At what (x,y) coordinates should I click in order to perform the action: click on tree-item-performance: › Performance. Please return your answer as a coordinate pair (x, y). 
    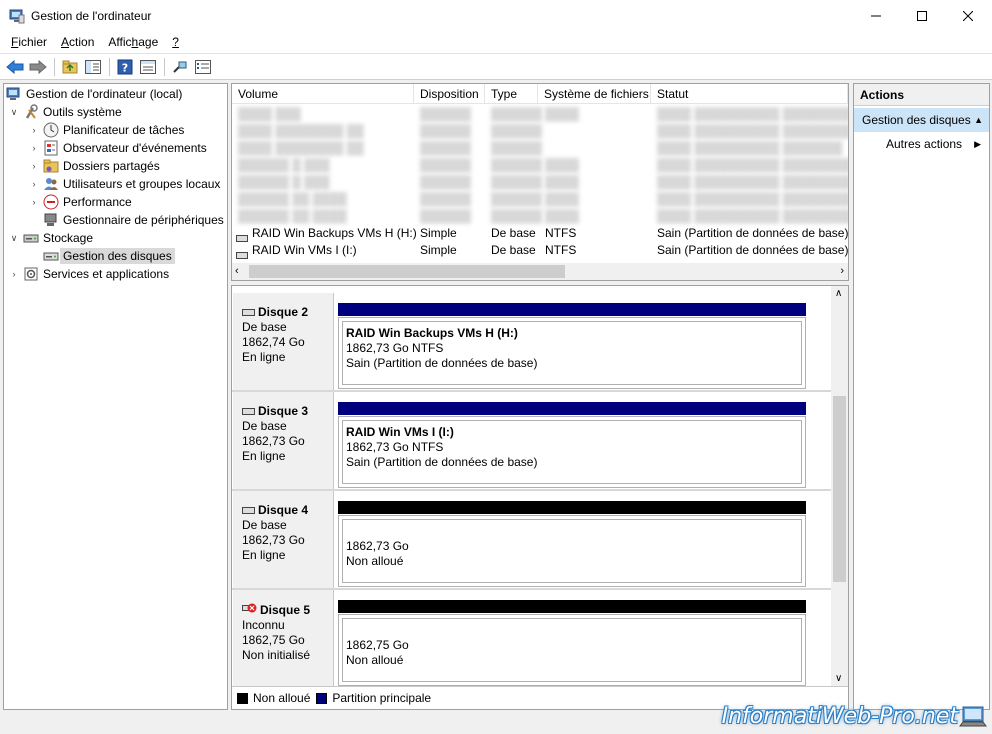
    Looking at the image, I should click on (80, 202).